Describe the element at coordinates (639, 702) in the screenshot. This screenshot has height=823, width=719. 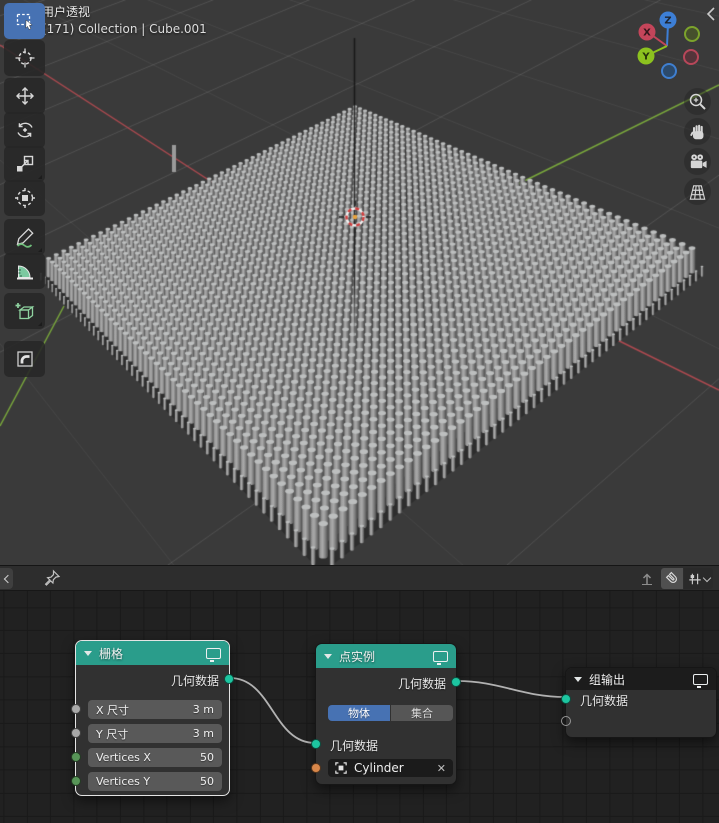
I see `node-group-output: 组输出 几何数据` at that location.